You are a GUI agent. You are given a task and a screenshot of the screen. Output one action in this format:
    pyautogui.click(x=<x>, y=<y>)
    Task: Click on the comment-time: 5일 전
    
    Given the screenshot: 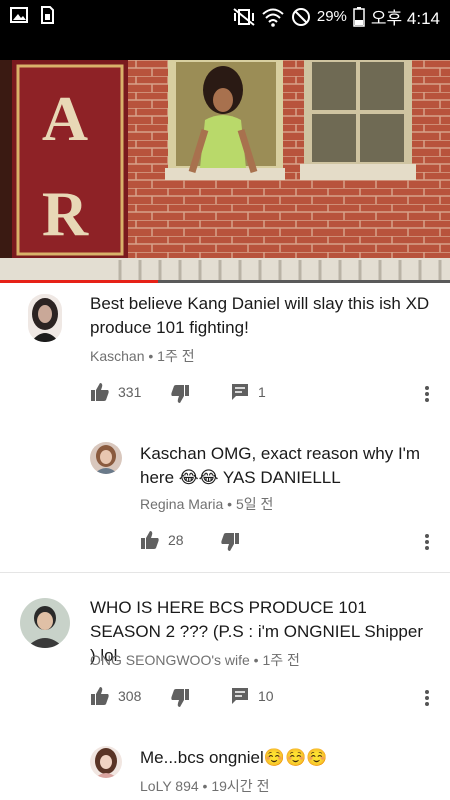 What is the action you would take?
    pyautogui.click(x=254, y=504)
    